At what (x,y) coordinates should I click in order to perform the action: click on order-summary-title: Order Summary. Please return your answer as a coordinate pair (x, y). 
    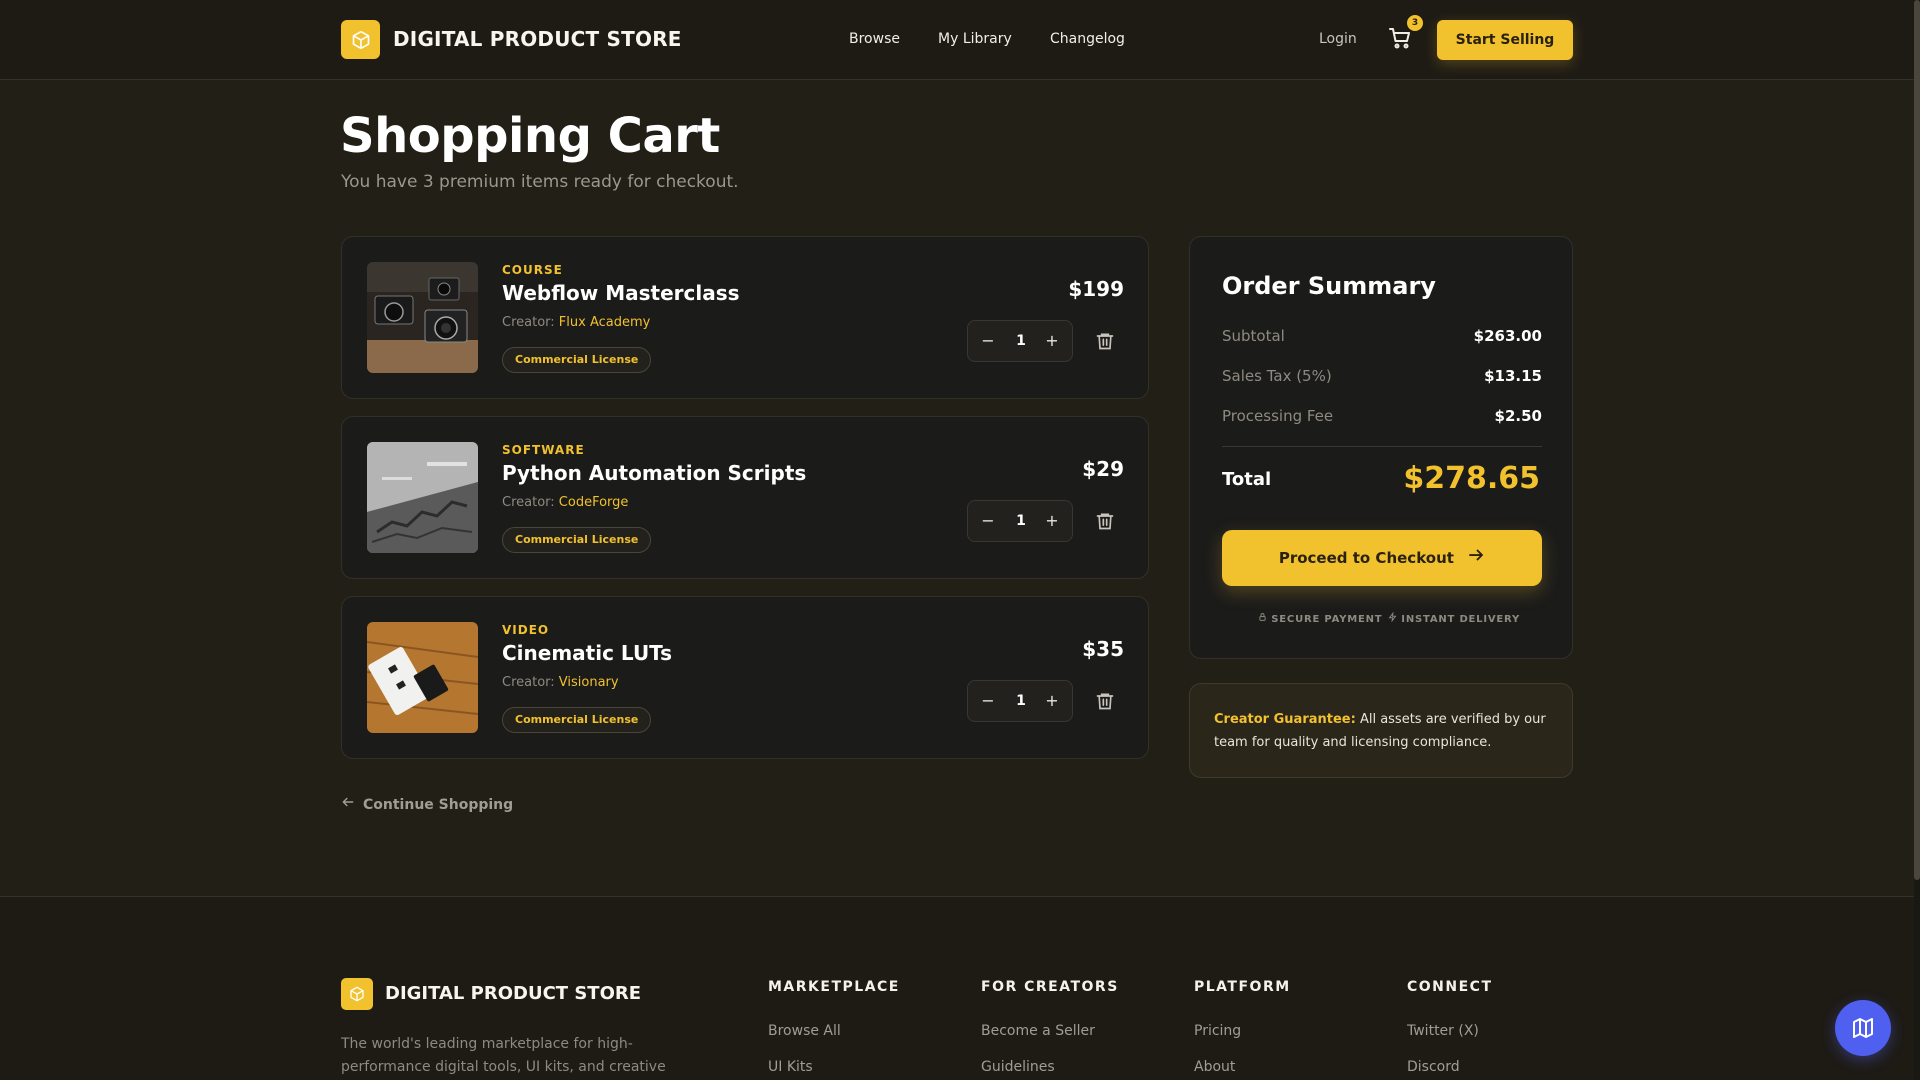
    Looking at the image, I should click on (1329, 286).